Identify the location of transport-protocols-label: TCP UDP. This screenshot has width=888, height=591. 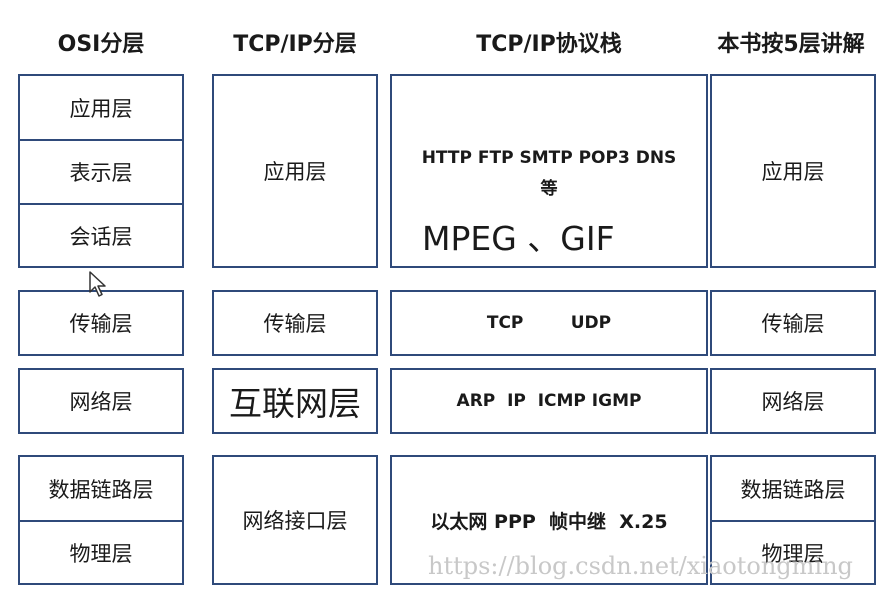
(549, 323).